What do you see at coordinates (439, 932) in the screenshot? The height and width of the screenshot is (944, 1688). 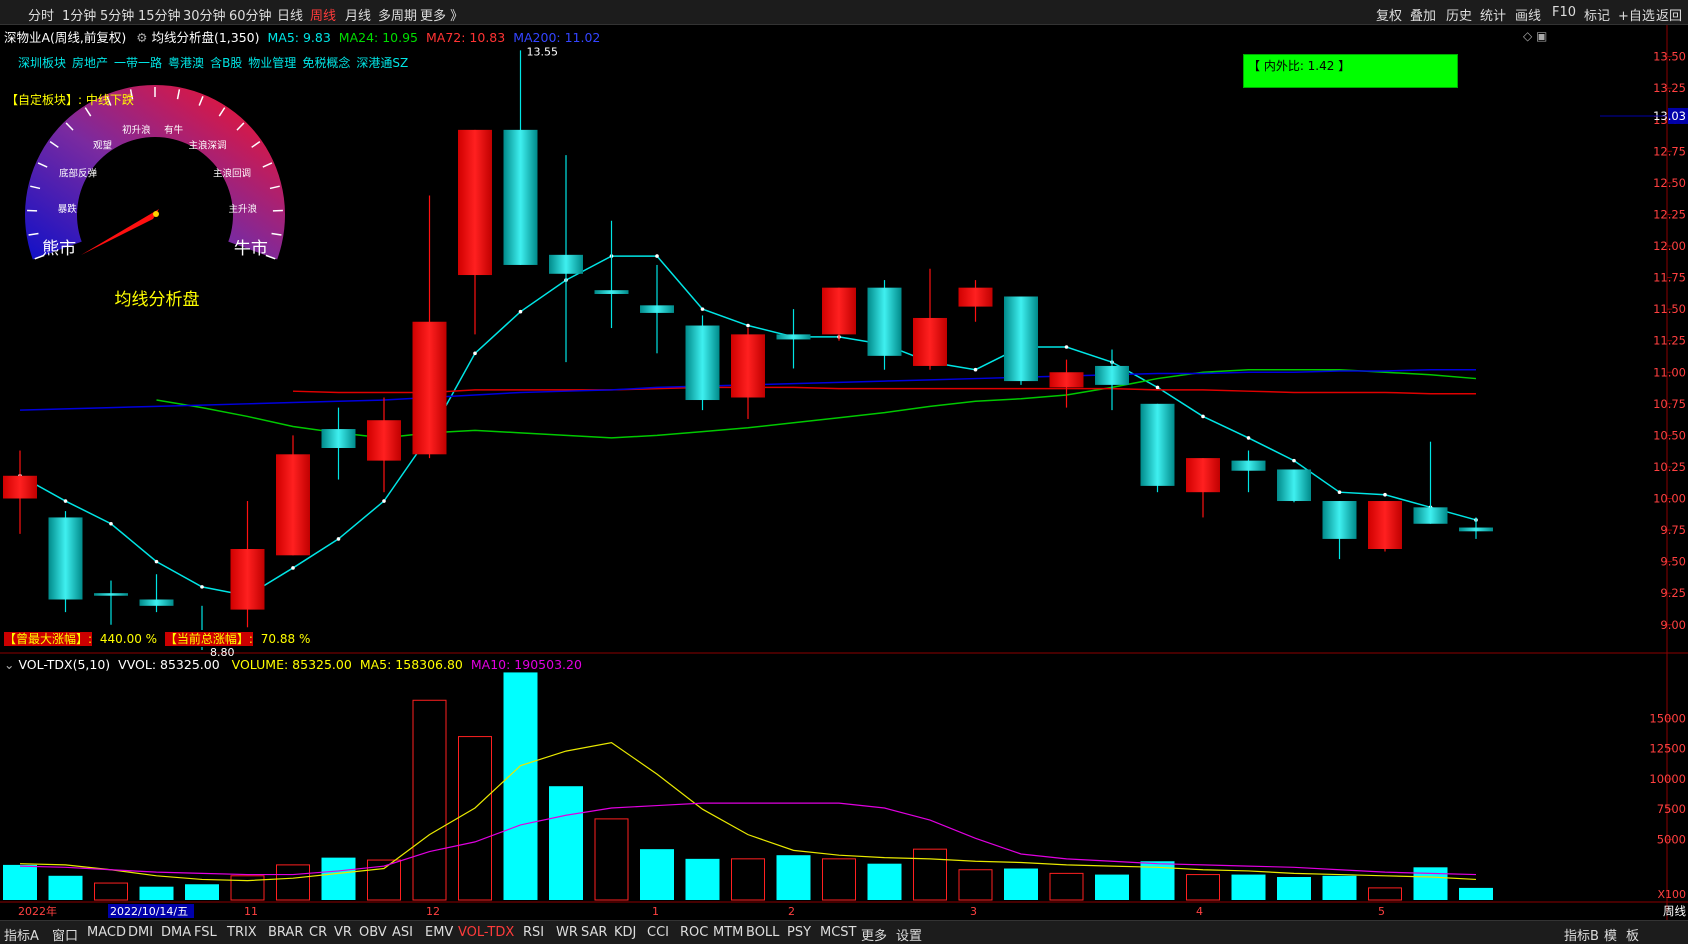 I see `indicator-tab-12: EMV` at bounding box center [439, 932].